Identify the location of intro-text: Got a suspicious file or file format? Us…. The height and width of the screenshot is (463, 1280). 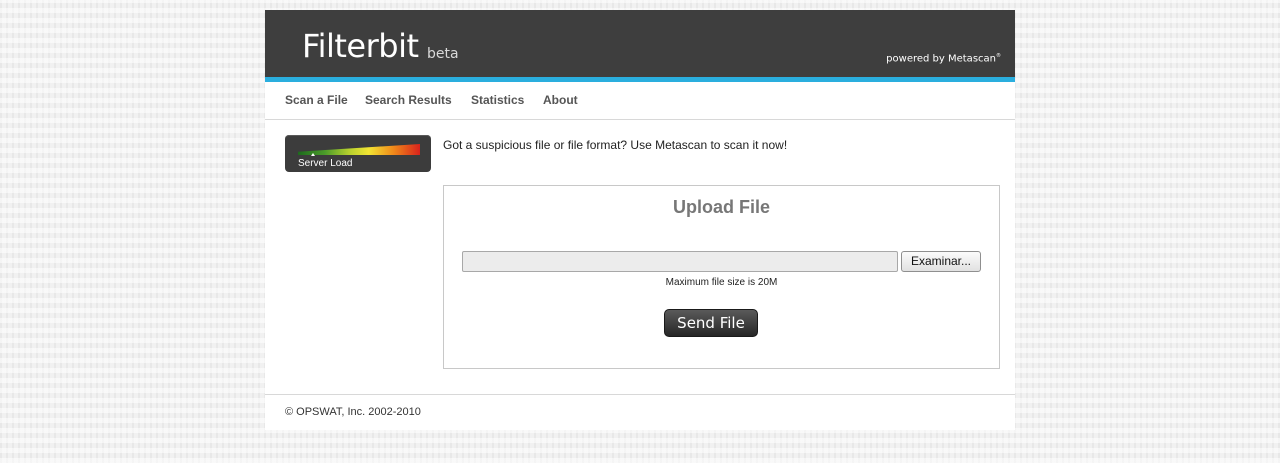
(615, 145).